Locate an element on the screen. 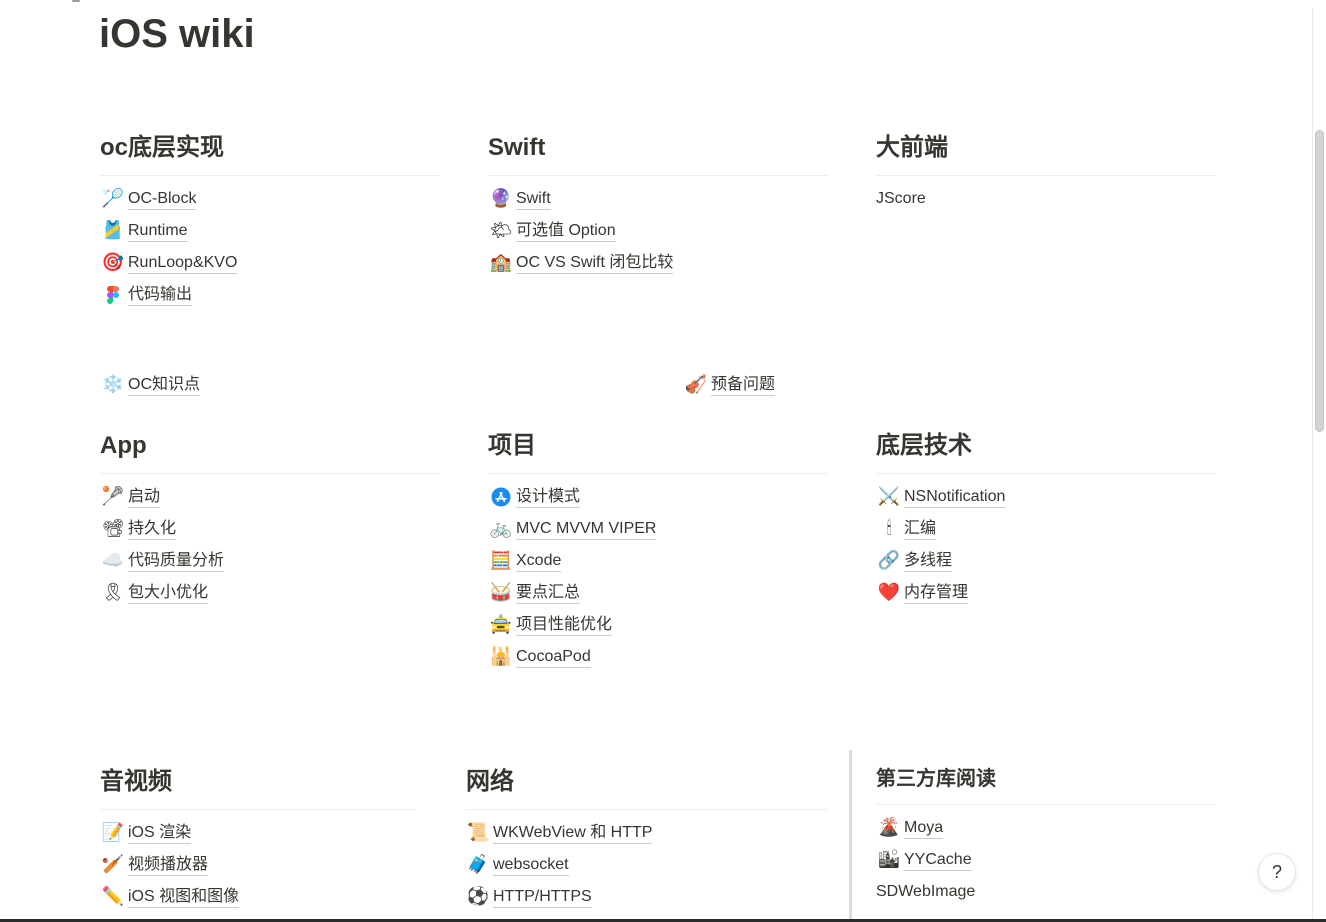 The image size is (1326, 922). taxi-icon: 🚖 is located at coordinates (501, 624).